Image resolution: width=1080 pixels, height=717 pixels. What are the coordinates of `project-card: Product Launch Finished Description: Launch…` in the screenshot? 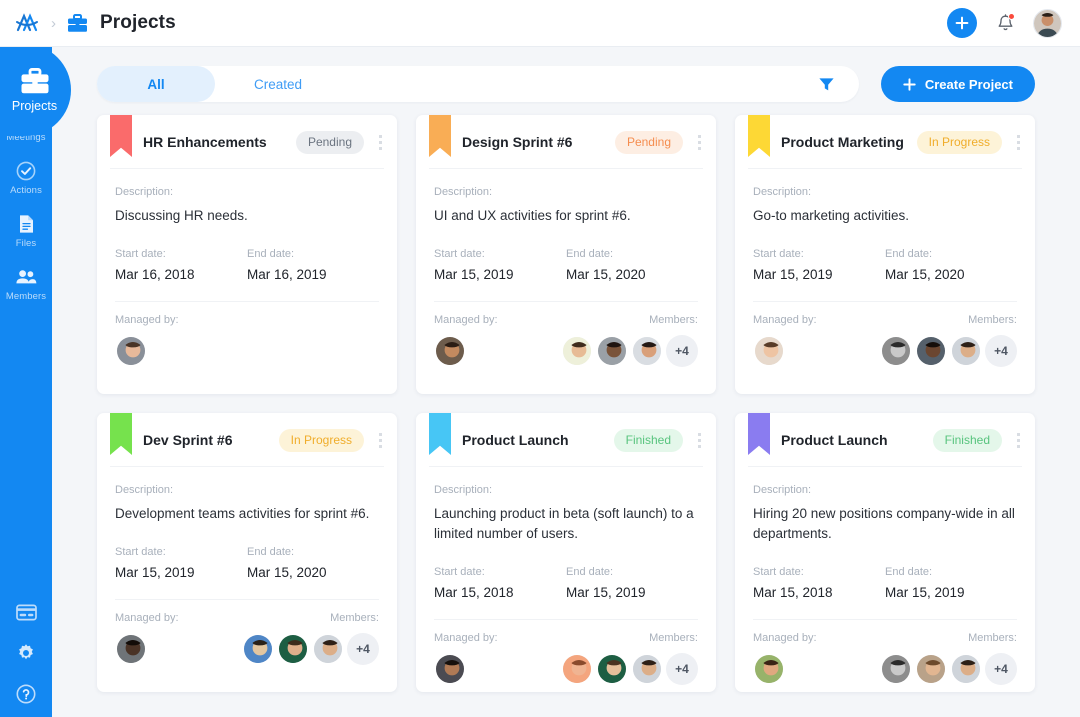 It's located at (566, 552).